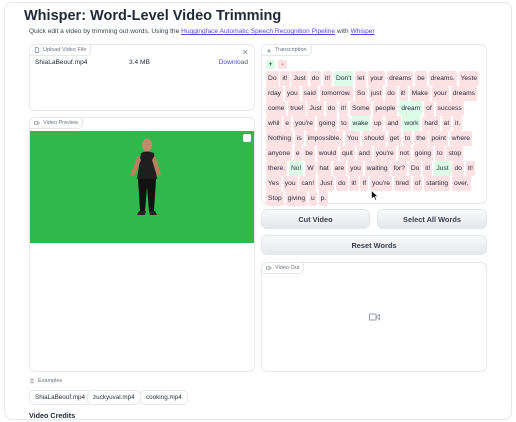 This screenshot has width=516, height=422. What do you see at coordinates (360, 108) in the screenshot?
I see `transcript-word: Some` at bounding box center [360, 108].